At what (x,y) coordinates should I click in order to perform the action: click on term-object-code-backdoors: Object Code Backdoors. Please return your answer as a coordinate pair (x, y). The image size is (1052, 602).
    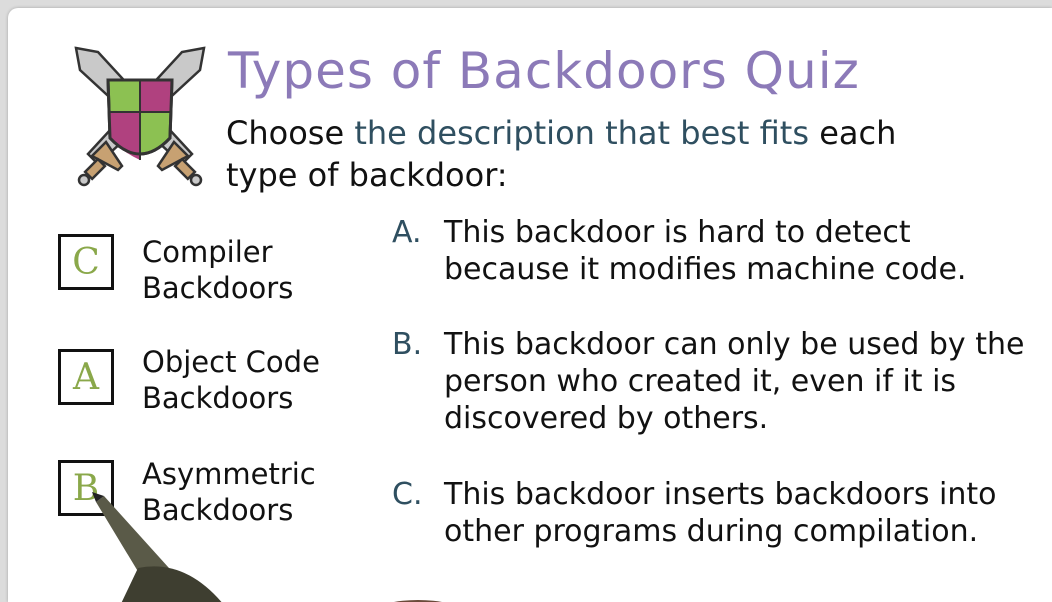
    Looking at the image, I should click on (231, 380).